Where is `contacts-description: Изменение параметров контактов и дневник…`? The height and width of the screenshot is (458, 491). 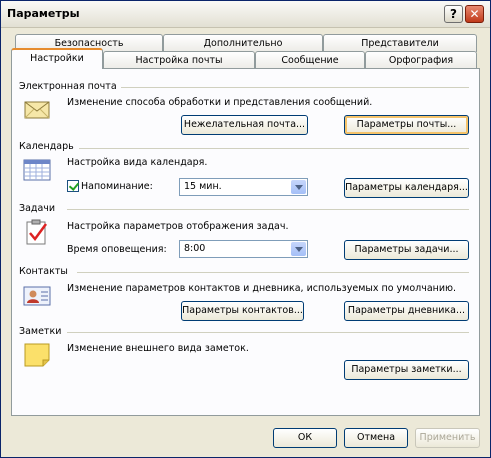
contacts-description: Изменение параметров контактов и дневник… is located at coordinates (262, 288).